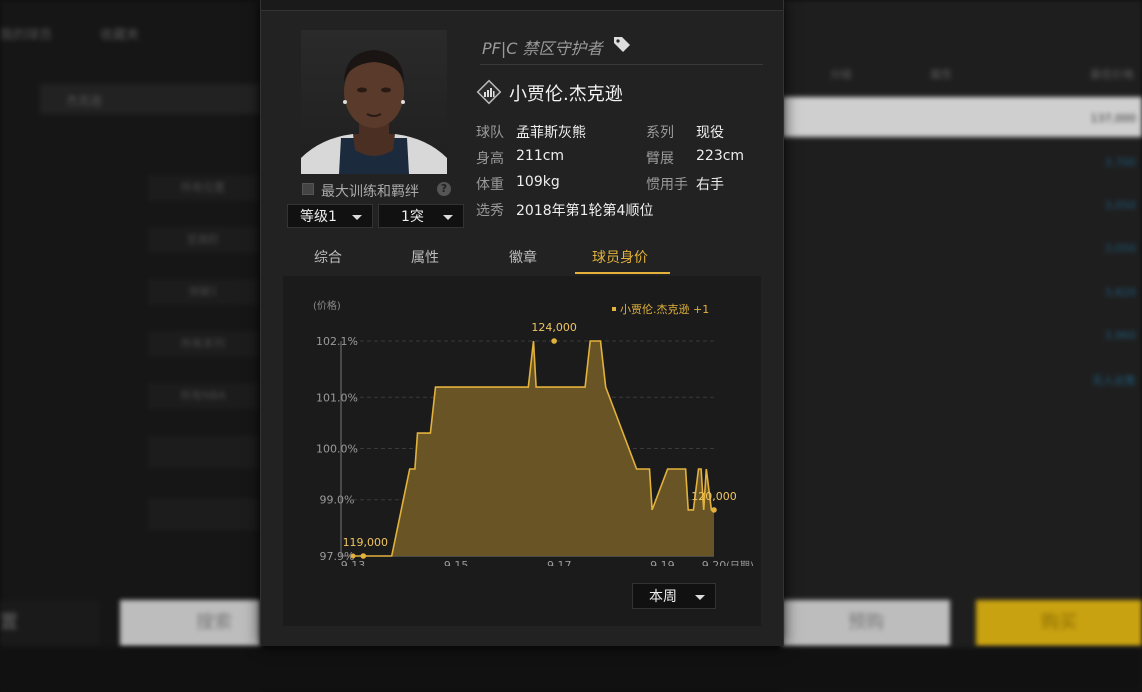 This screenshot has height=692, width=1142. What do you see at coordinates (667, 185) in the screenshot?
I see `hand-label: 惯用手` at bounding box center [667, 185].